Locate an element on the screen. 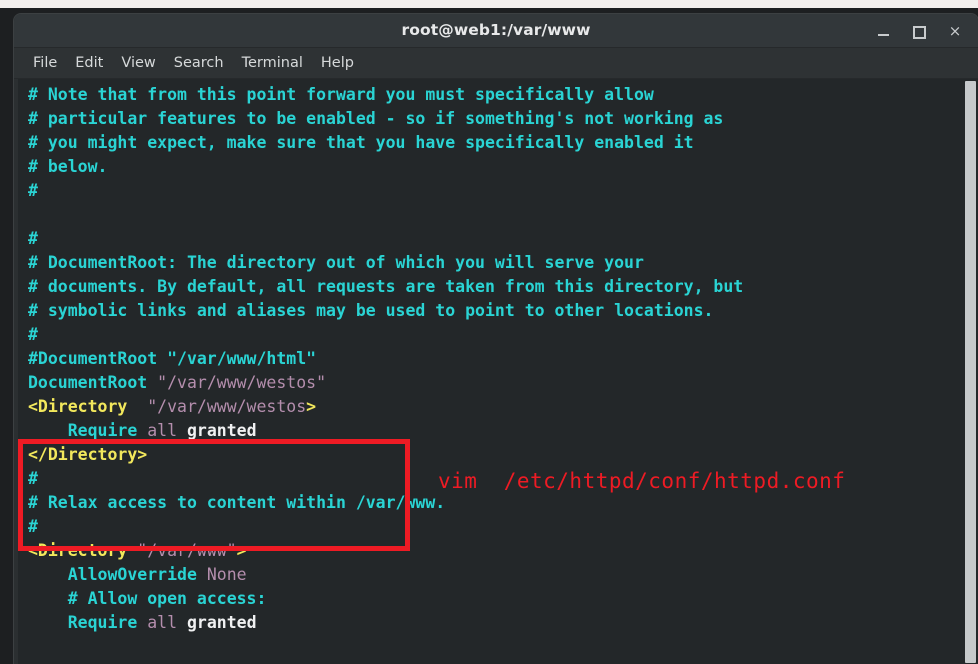  window-title: root@web1:/var/www is located at coordinates (496, 30).